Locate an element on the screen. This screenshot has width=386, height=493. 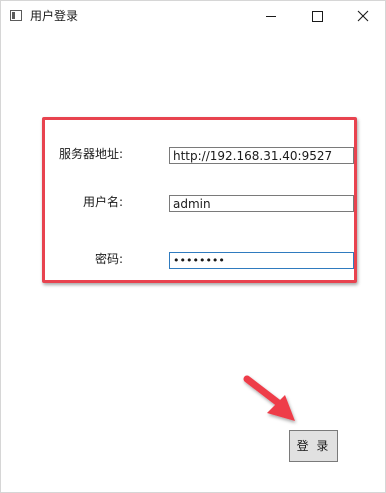
maximize-button is located at coordinates (317, 16).